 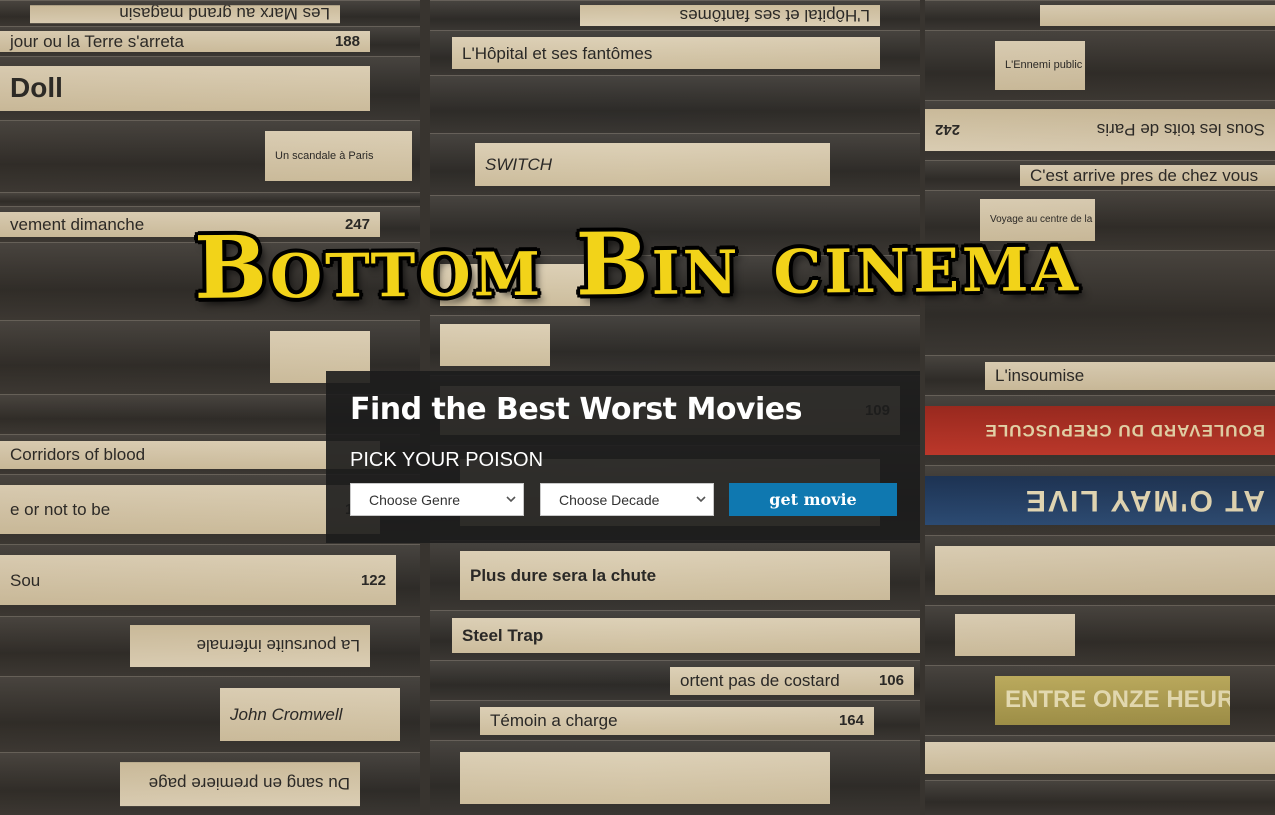 What do you see at coordinates (675, 681) in the screenshot?
I see `tape: ortent pas de costard 106` at bounding box center [675, 681].